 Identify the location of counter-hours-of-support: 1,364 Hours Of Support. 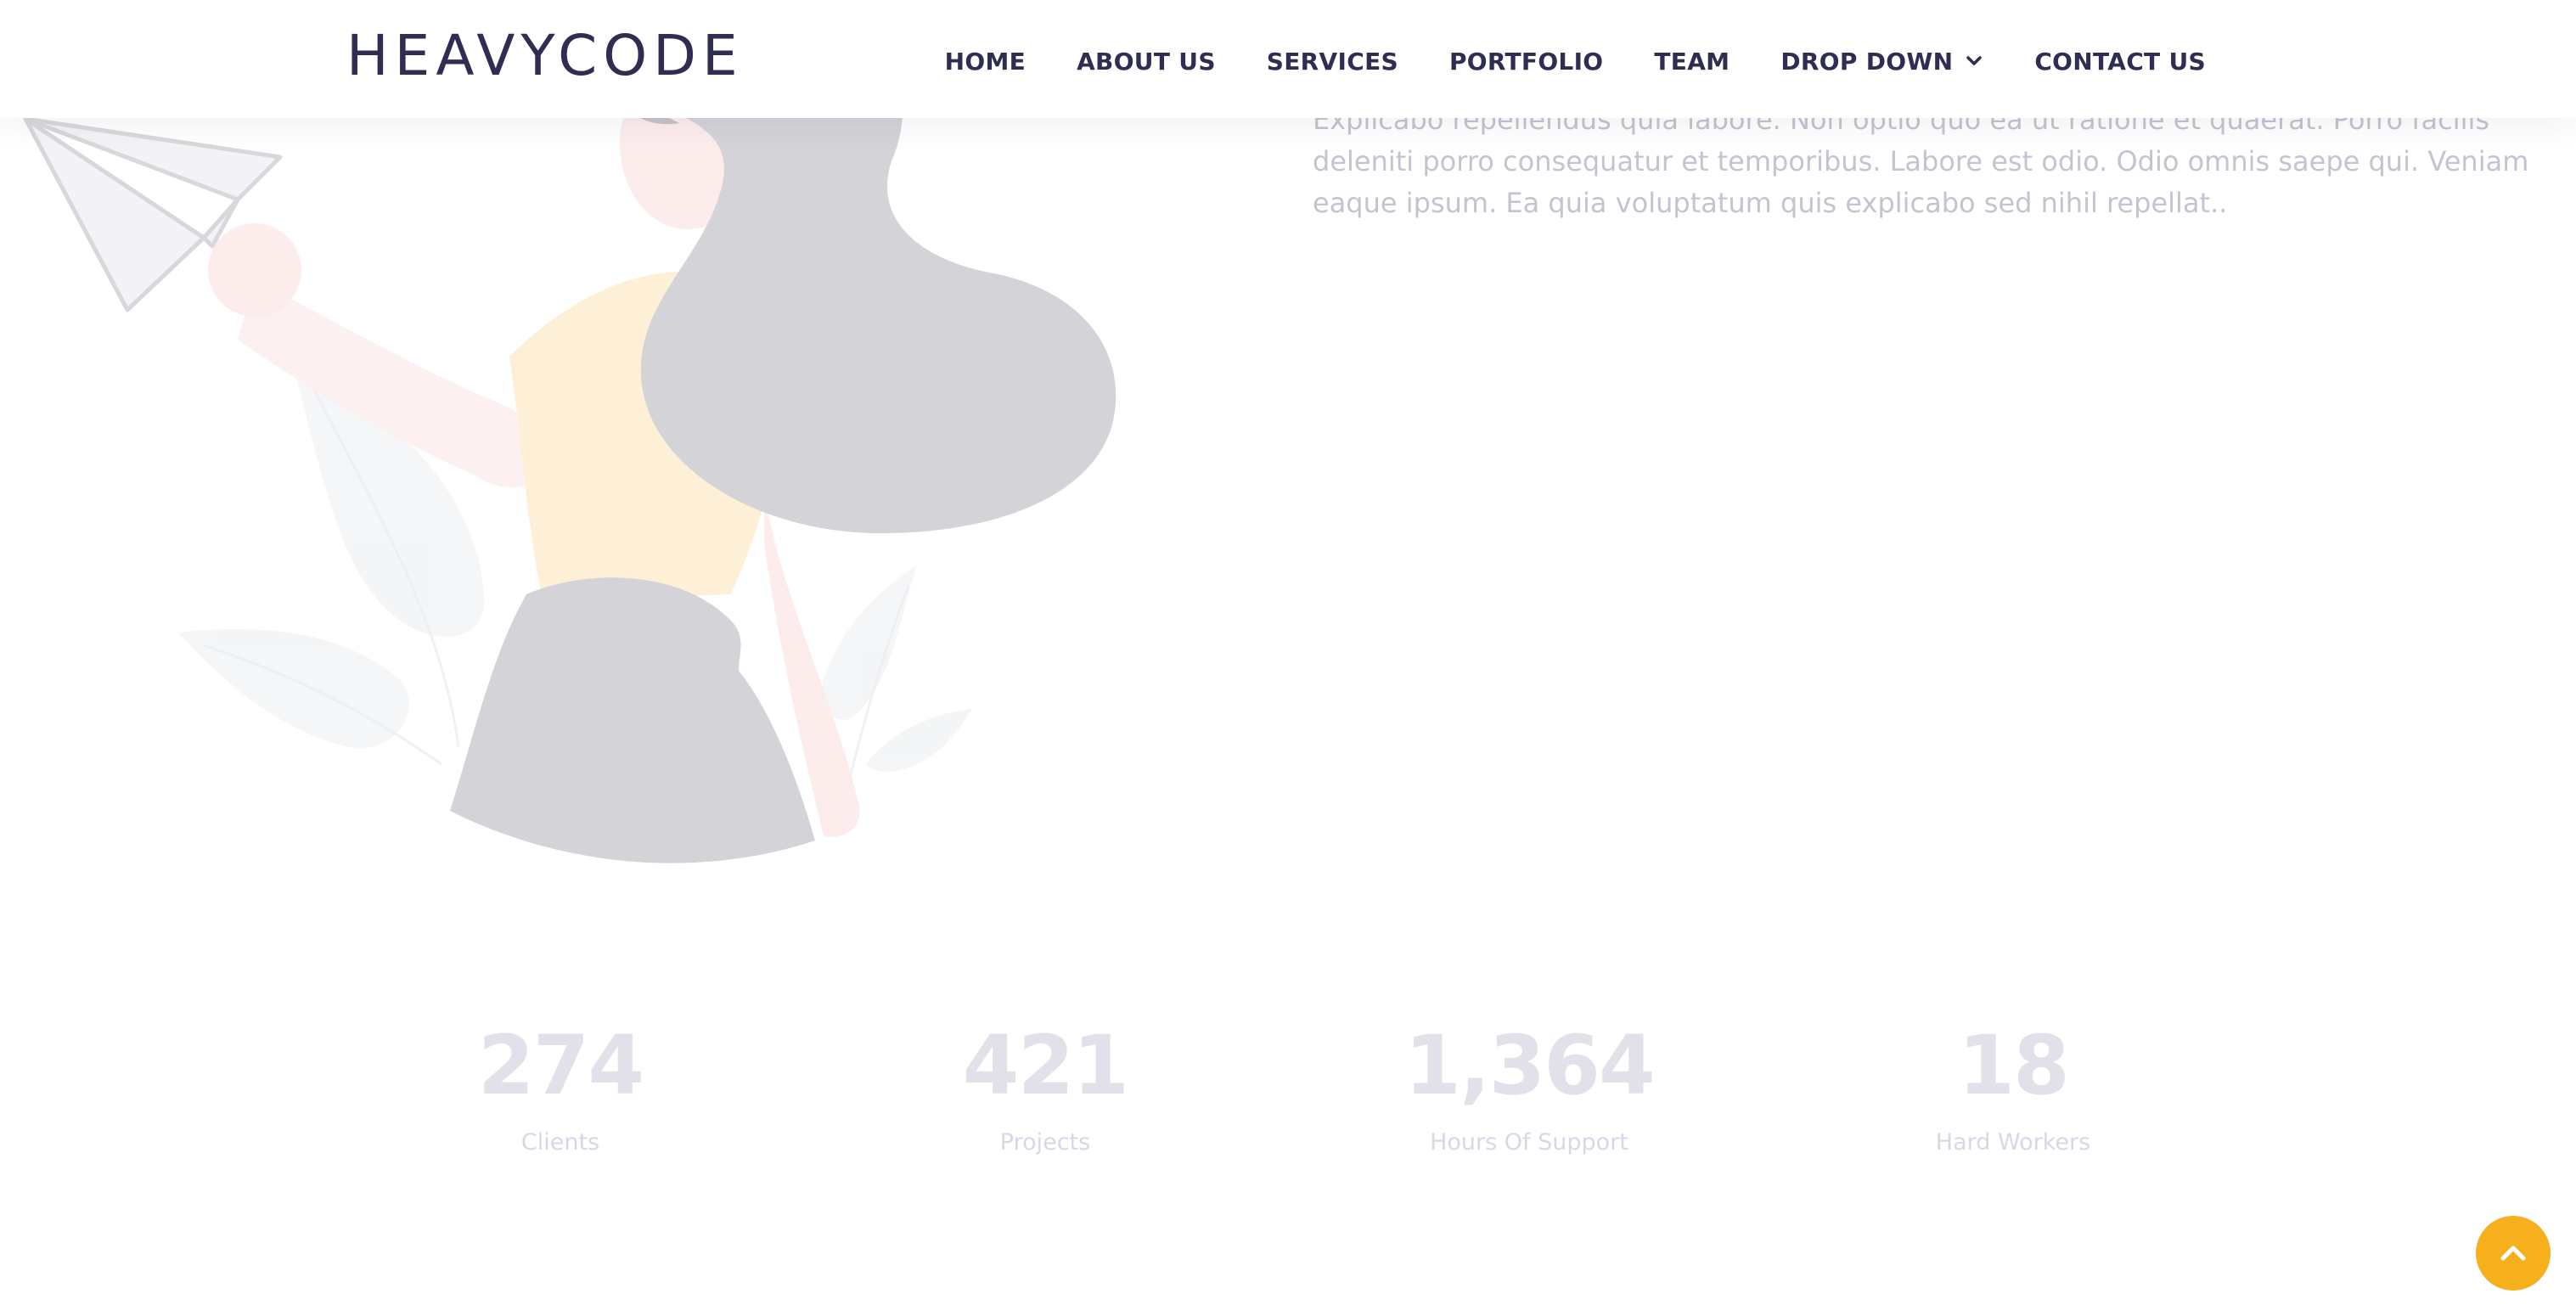
(1529, 1085).